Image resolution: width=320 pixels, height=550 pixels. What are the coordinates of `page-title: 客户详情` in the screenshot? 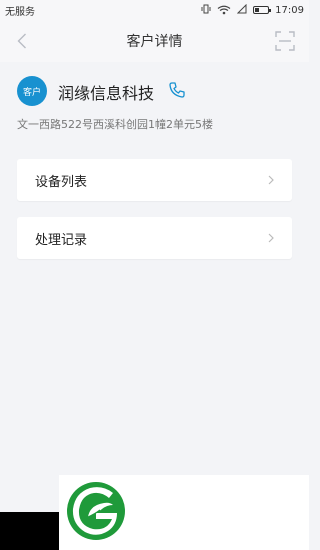 It's located at (154, 42).